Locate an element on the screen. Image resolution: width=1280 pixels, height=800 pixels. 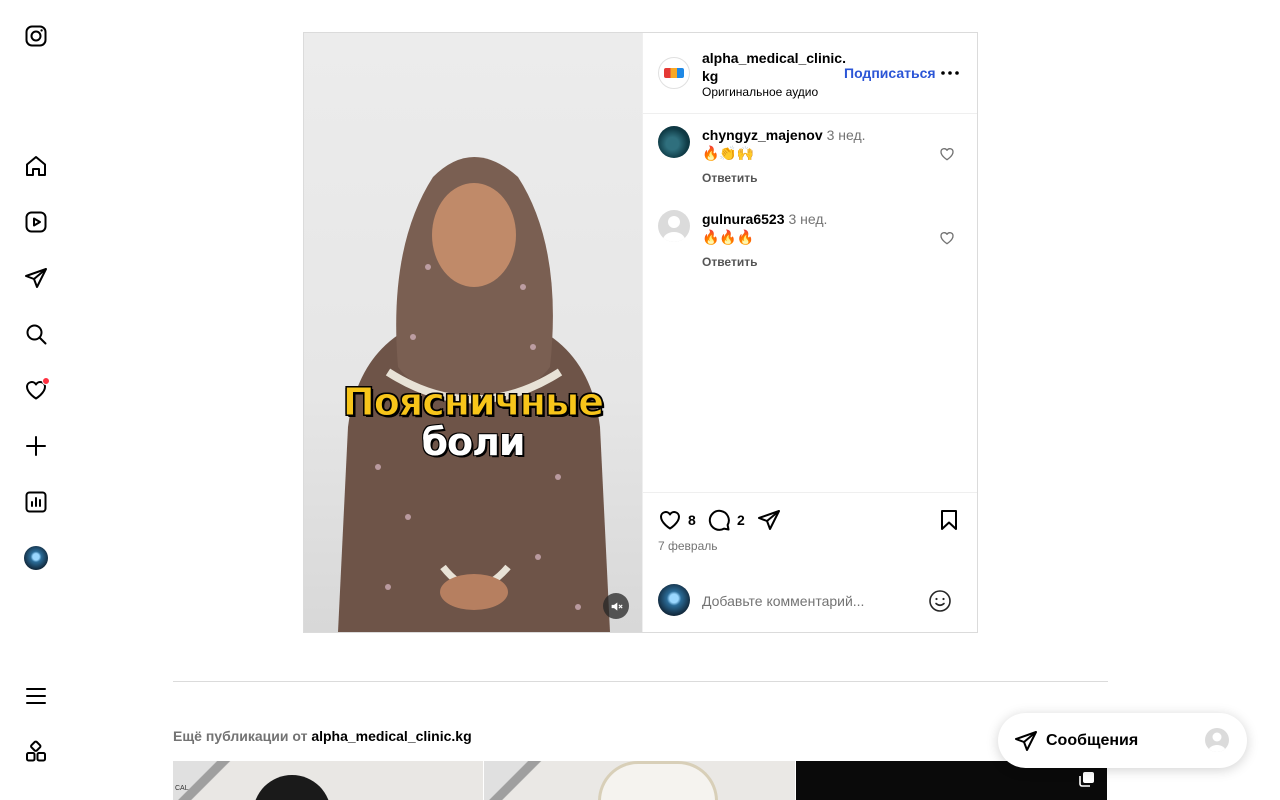
author-username: alpha_medical_clinic.kg is located at coordinates (775, 67).